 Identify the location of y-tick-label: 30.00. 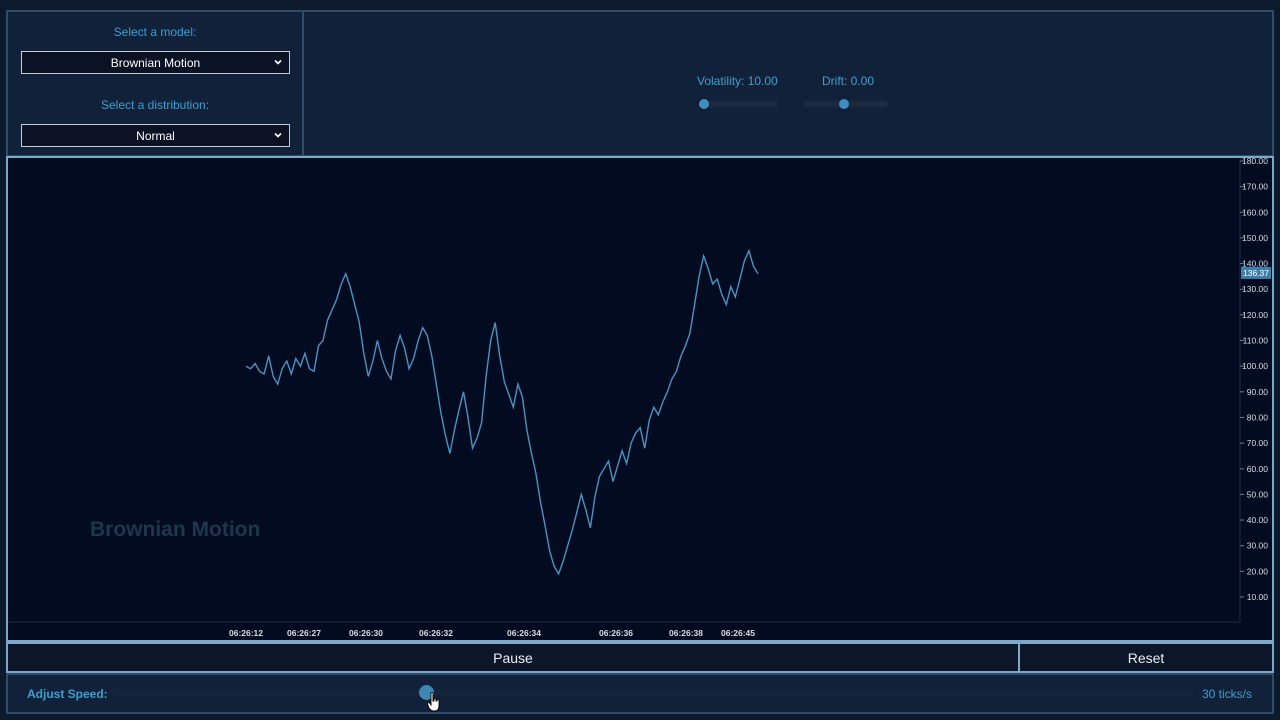
(1258, 546).